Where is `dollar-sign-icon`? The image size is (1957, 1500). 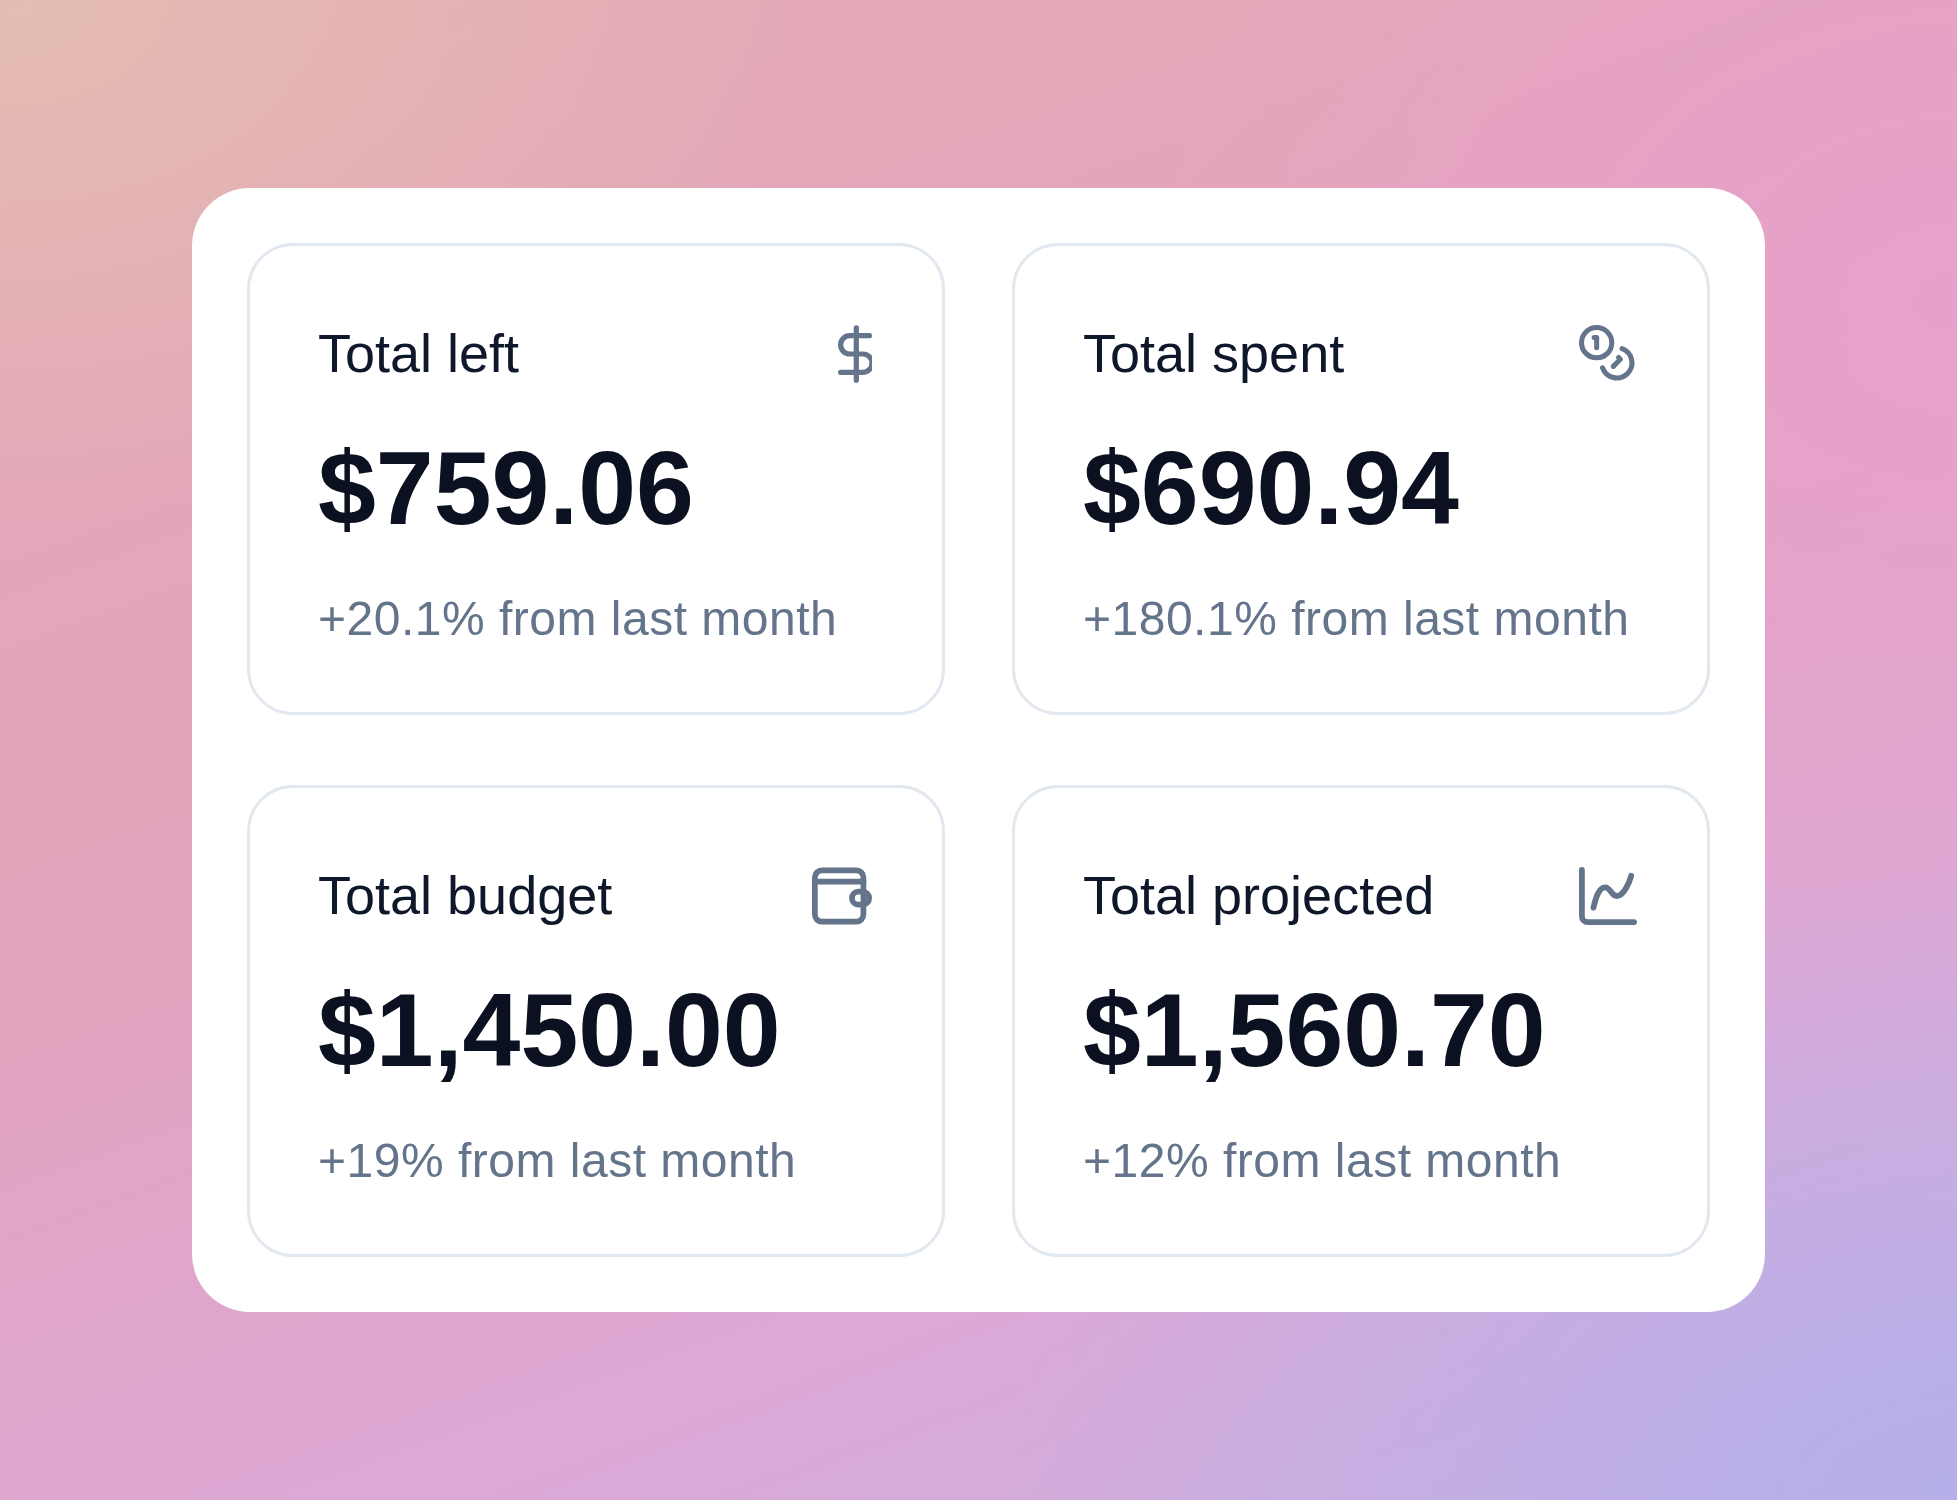
dollar-sign-icon is located at coordinates (855, 353).